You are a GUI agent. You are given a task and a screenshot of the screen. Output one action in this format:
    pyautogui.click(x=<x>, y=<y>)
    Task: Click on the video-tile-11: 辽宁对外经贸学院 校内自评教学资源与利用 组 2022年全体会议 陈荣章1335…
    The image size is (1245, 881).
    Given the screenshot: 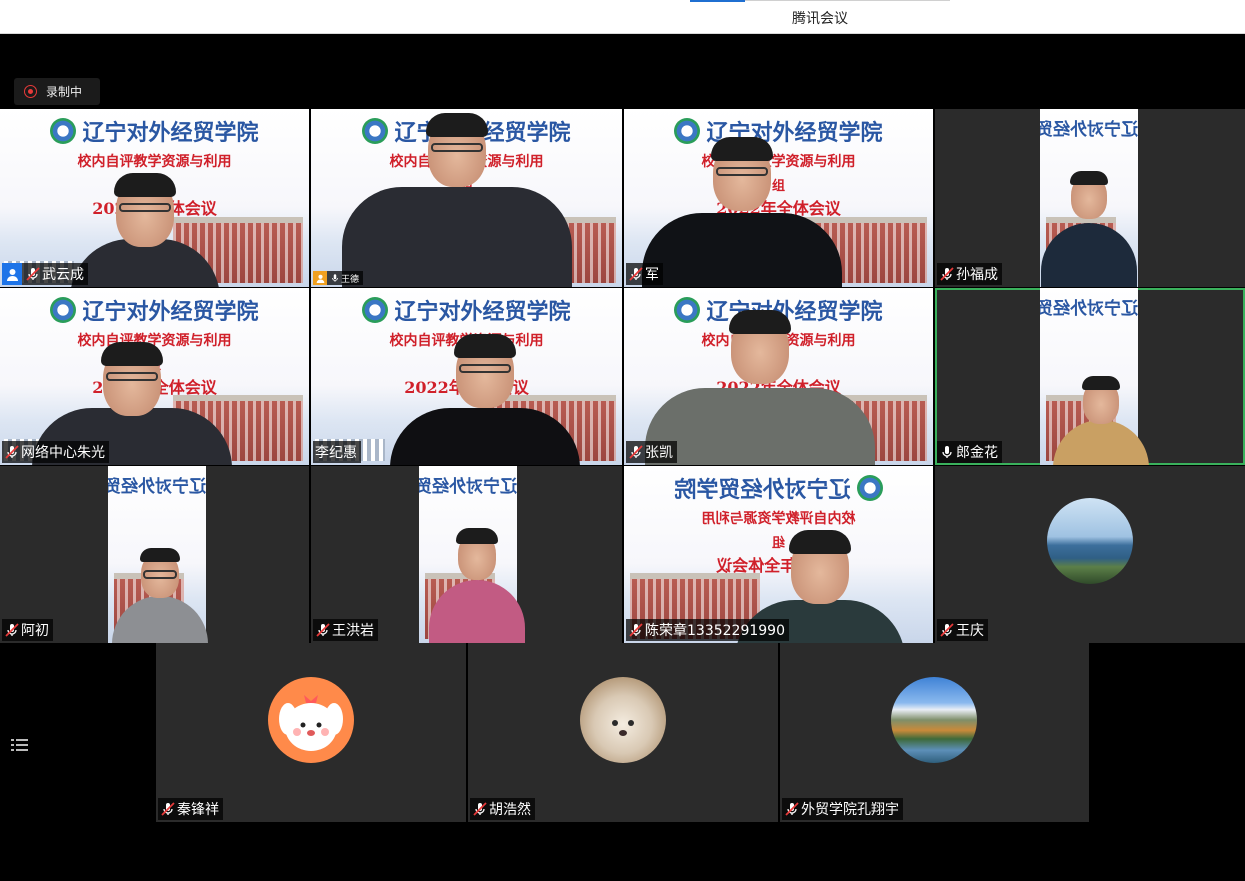 What is the action you would take?
    pyautogui.click(x=778, y=554)
    